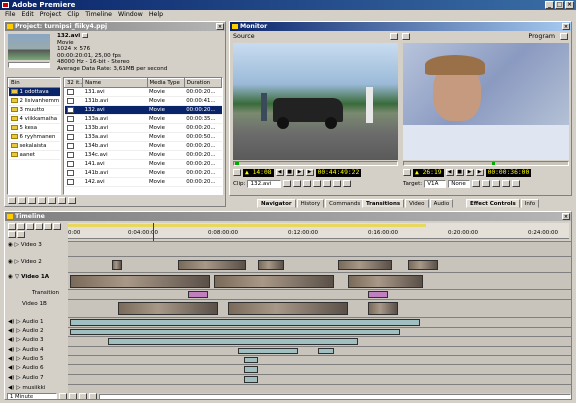  Describe the element at coordinates (34, 119) in the screenshot. I see `bin-item: 4 viikkamaiha` at that location.